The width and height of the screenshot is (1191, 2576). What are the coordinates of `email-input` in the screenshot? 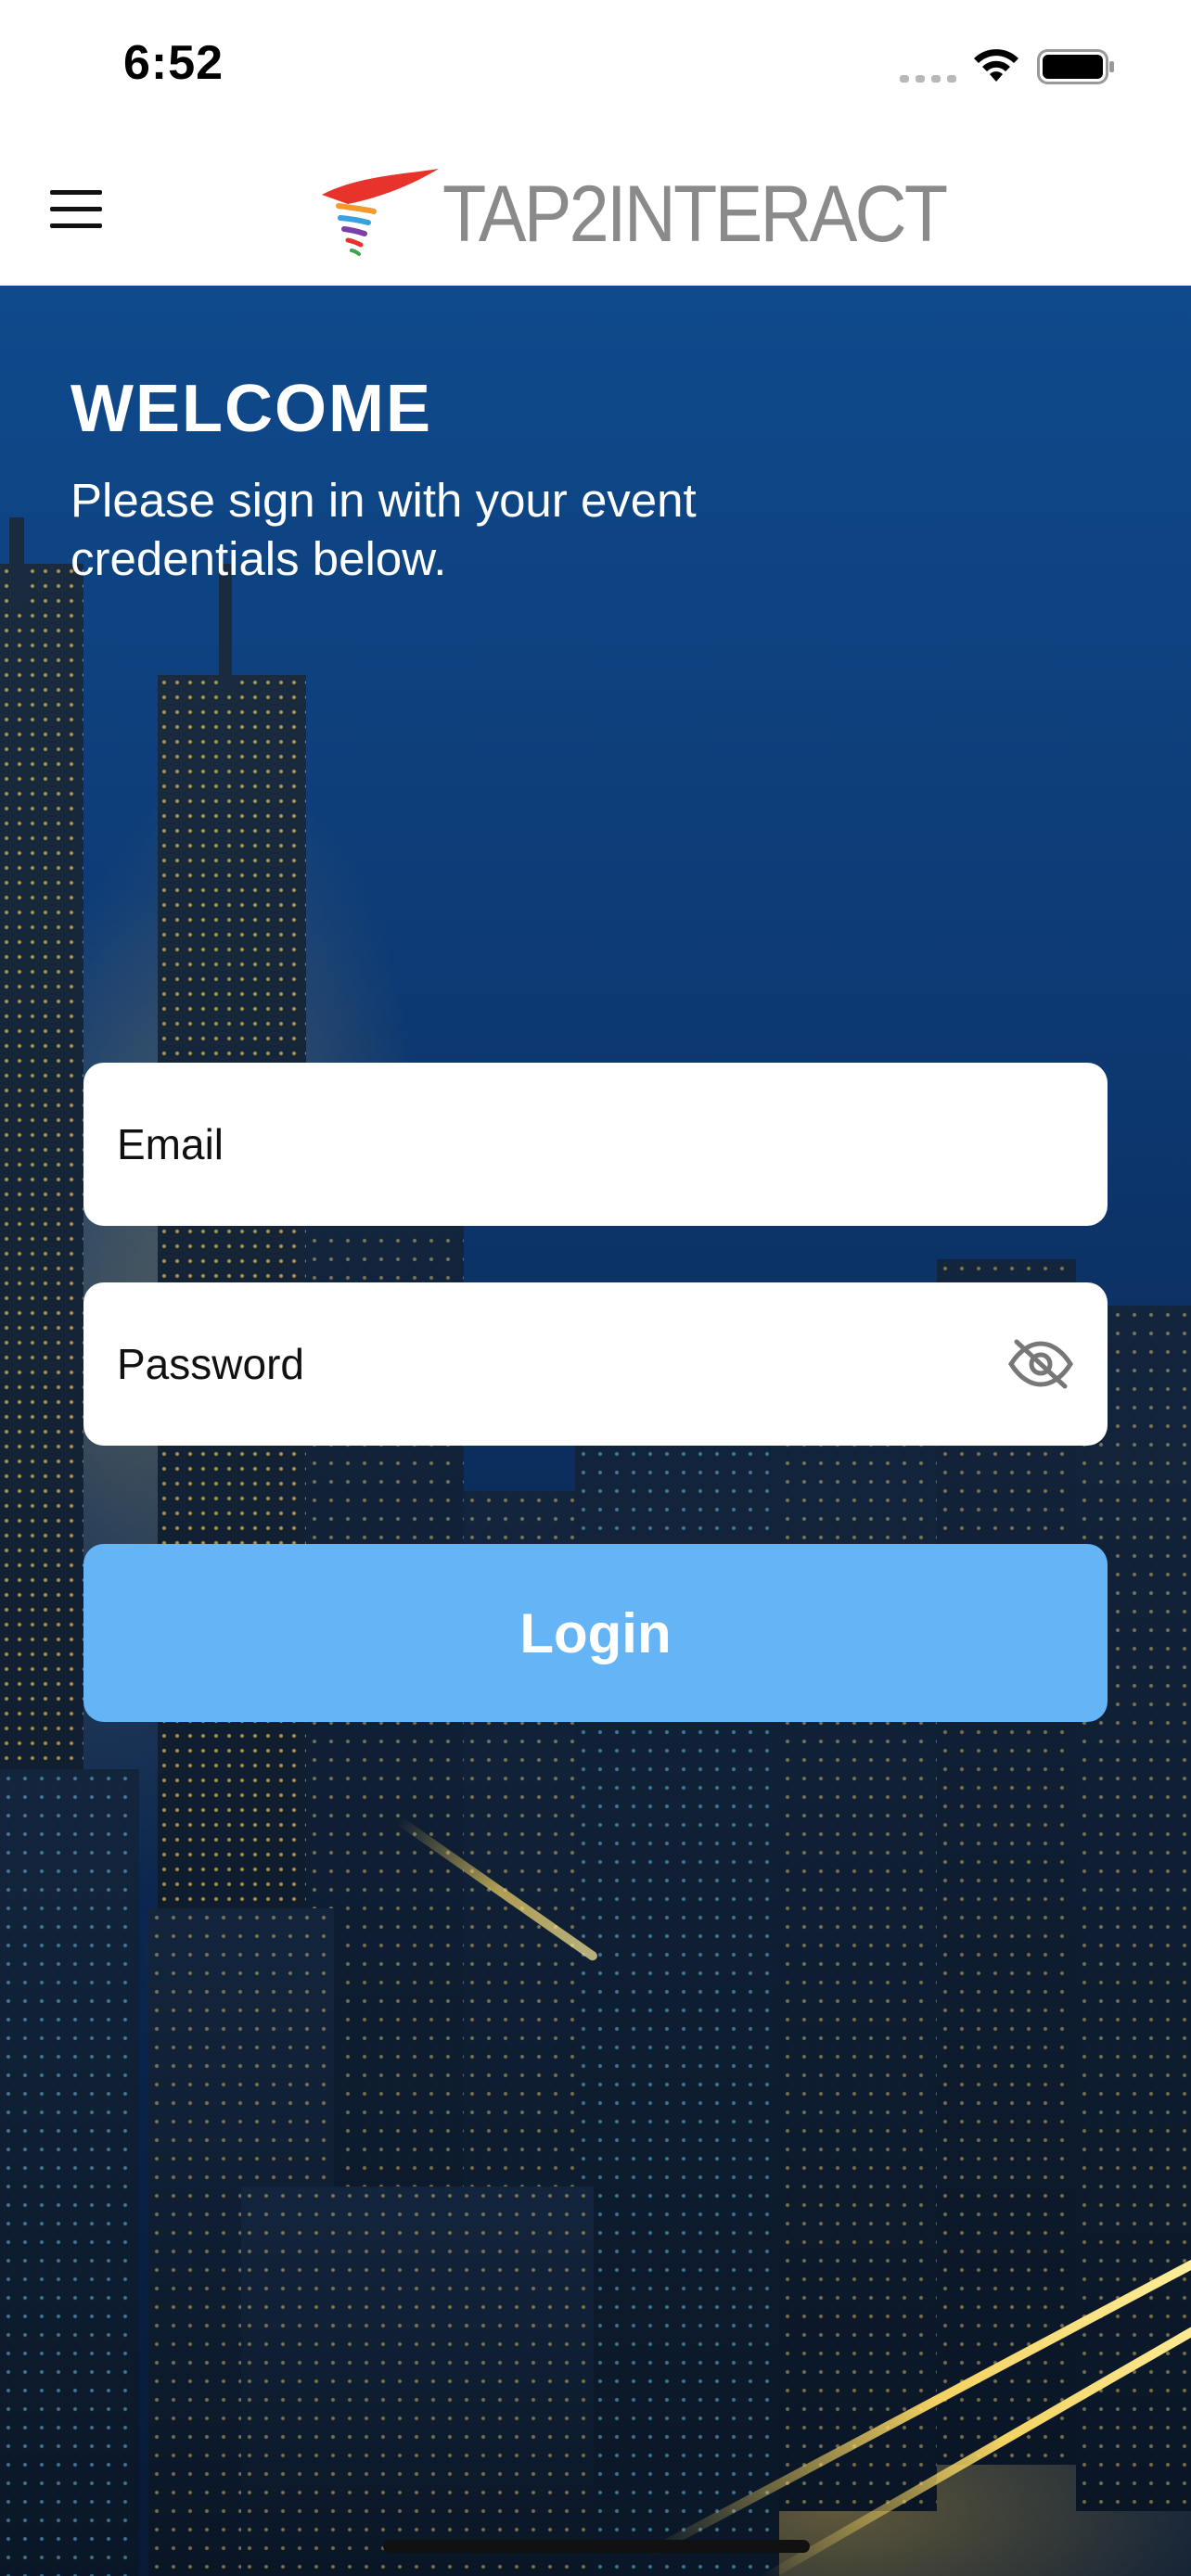 It's located at (562, 1144).